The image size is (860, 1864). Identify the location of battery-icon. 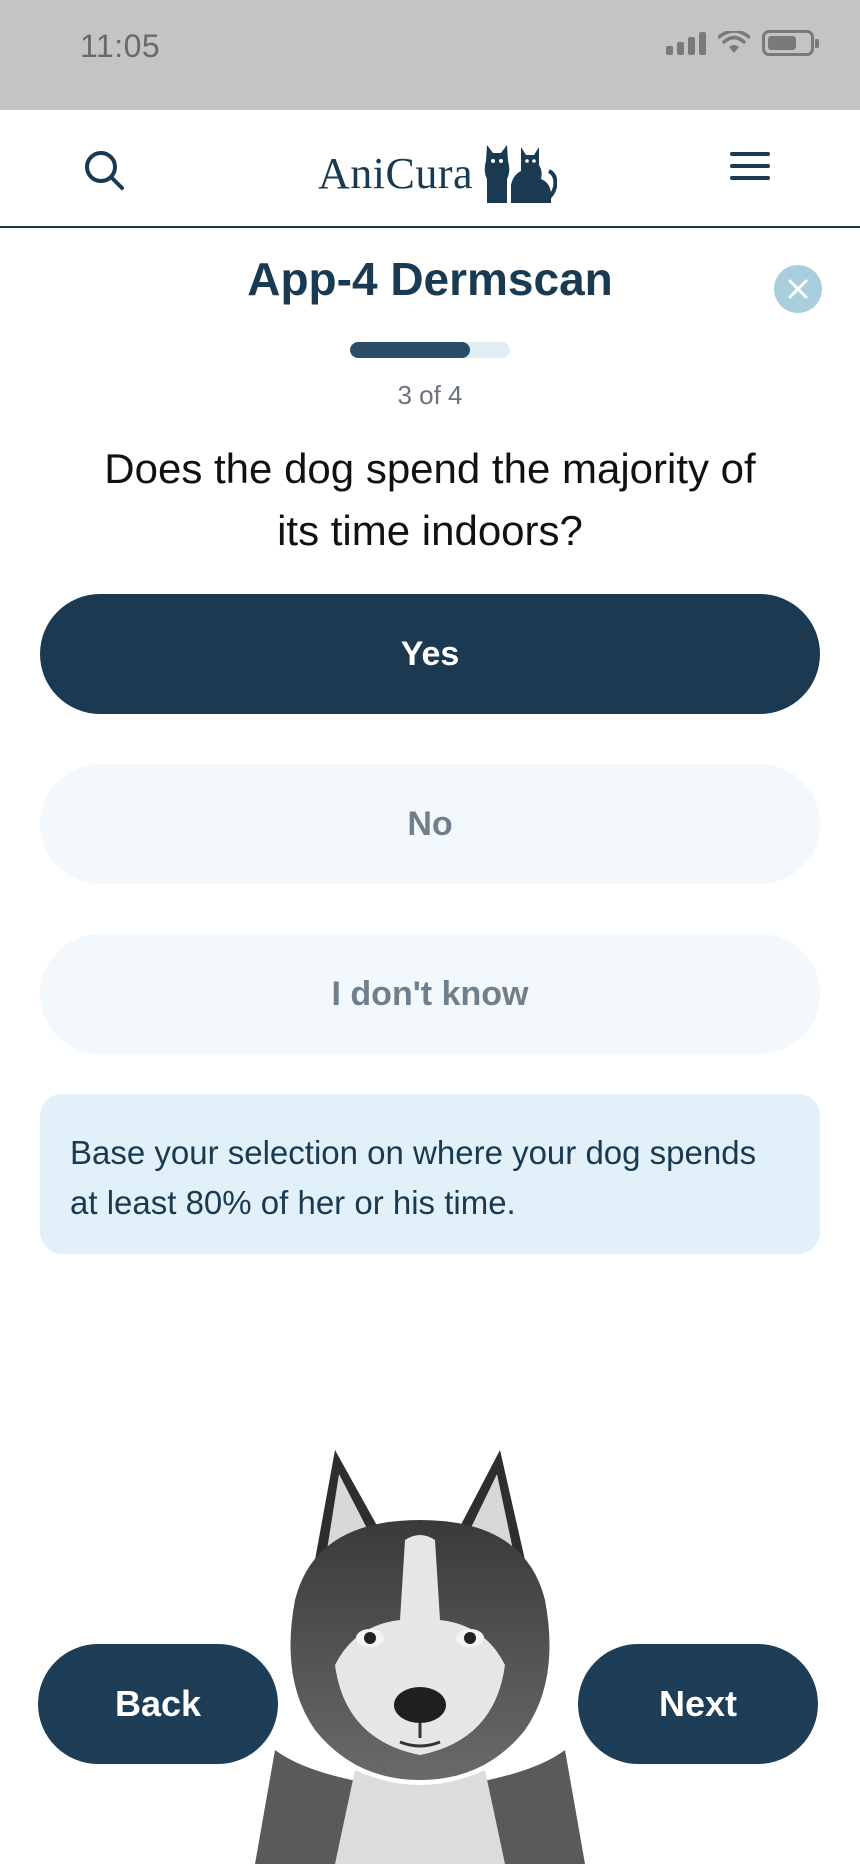
(790, 43).